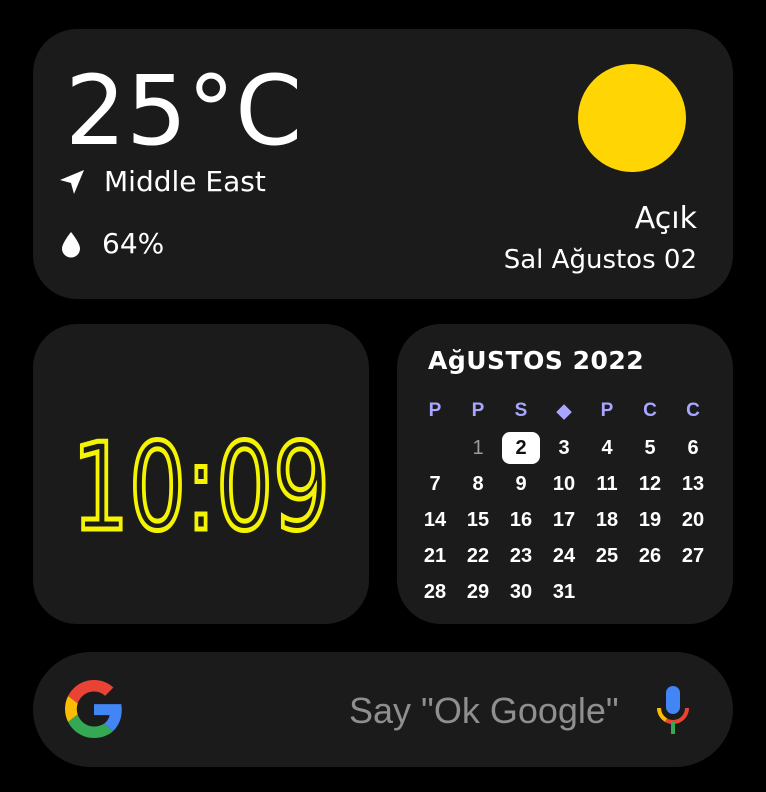 The height and width of the screenshot is (792, 766). I want to click on calendar-day: 9, so click(521, 484).